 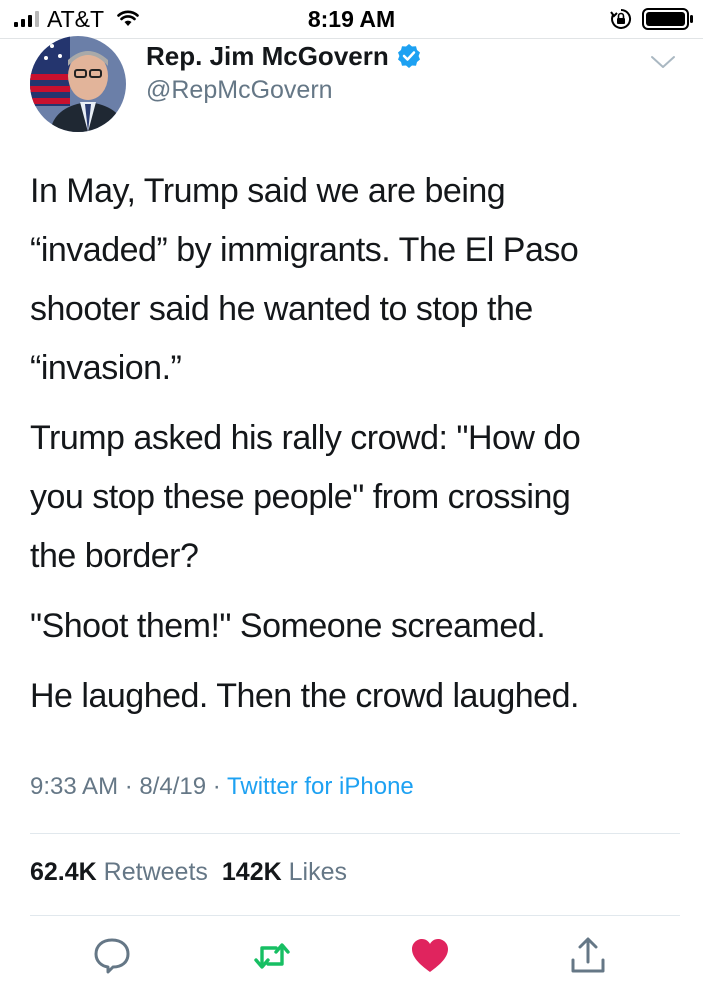 I want to click on retweets-label: Retweets, so click(x=155, y=872).